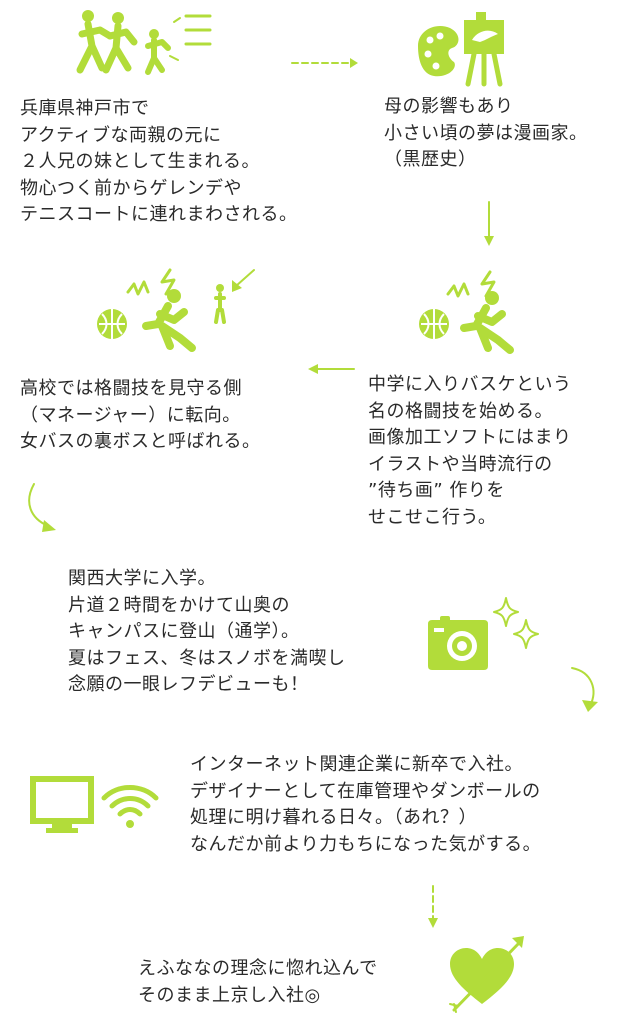 This screenshot has width=640, height=1024. I want to click on section-childhood-text: 母の影響もあり 小さい頃の夢は漫画家。 （黒歴史）, so click(486, 134).